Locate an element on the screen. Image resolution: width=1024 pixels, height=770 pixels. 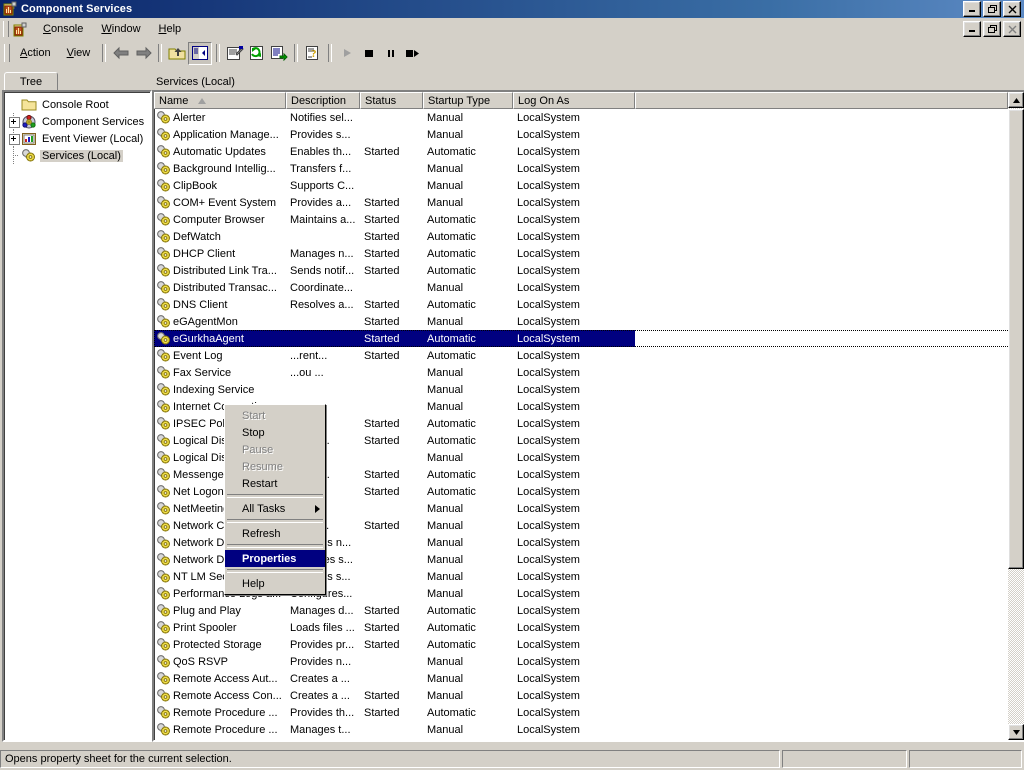
scrollbar-thumb is located at coordinates (1016, 339).